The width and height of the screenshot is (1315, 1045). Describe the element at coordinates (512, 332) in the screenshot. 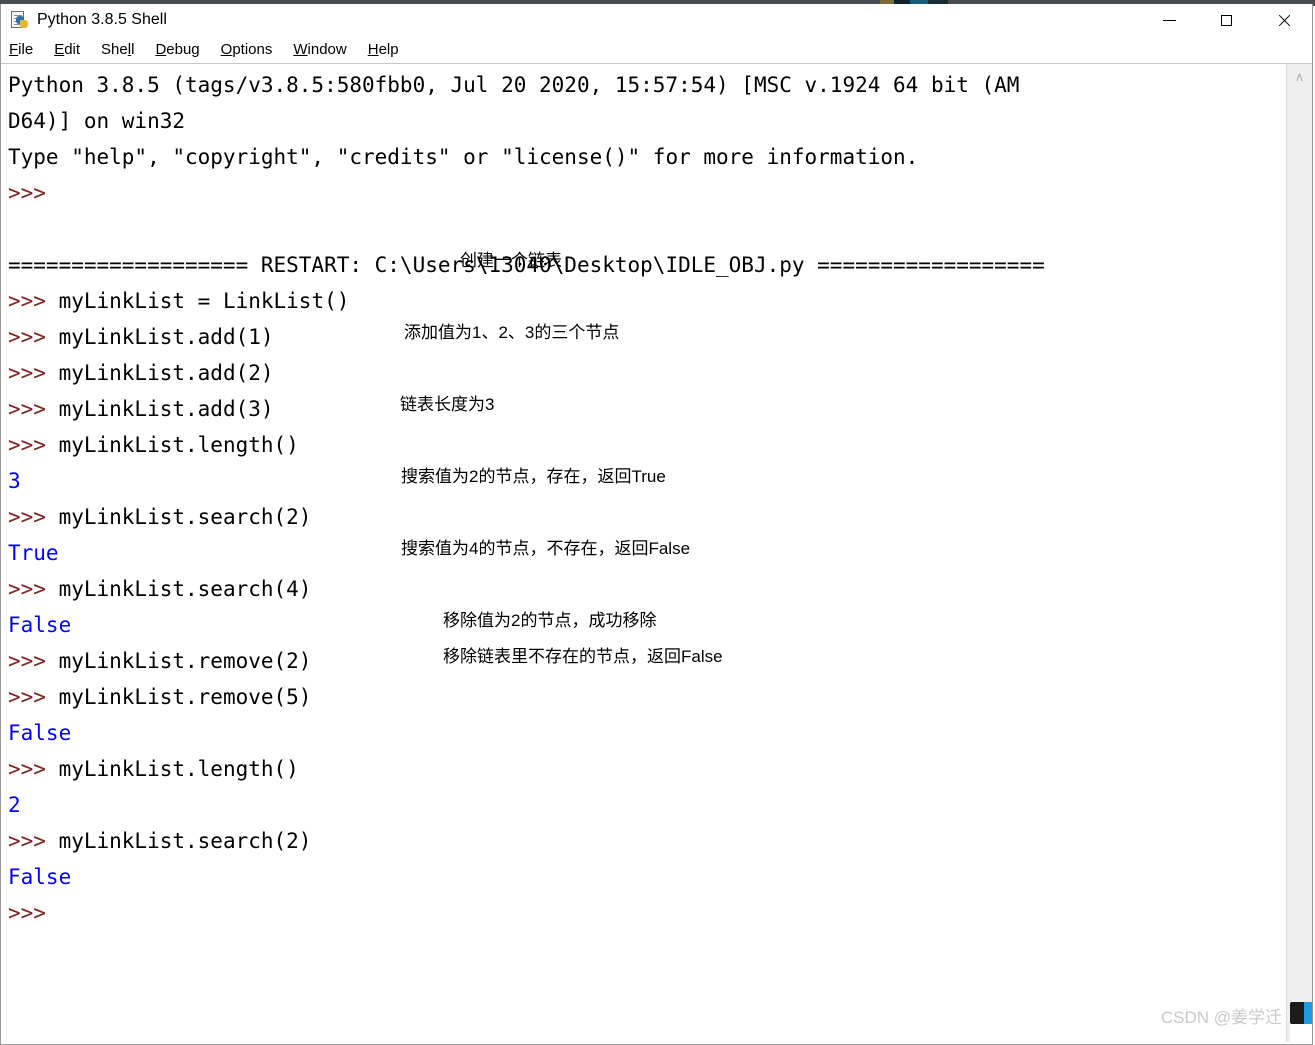

I see `code-annotation: 添加值为1、2、3的三个节点` at that location.